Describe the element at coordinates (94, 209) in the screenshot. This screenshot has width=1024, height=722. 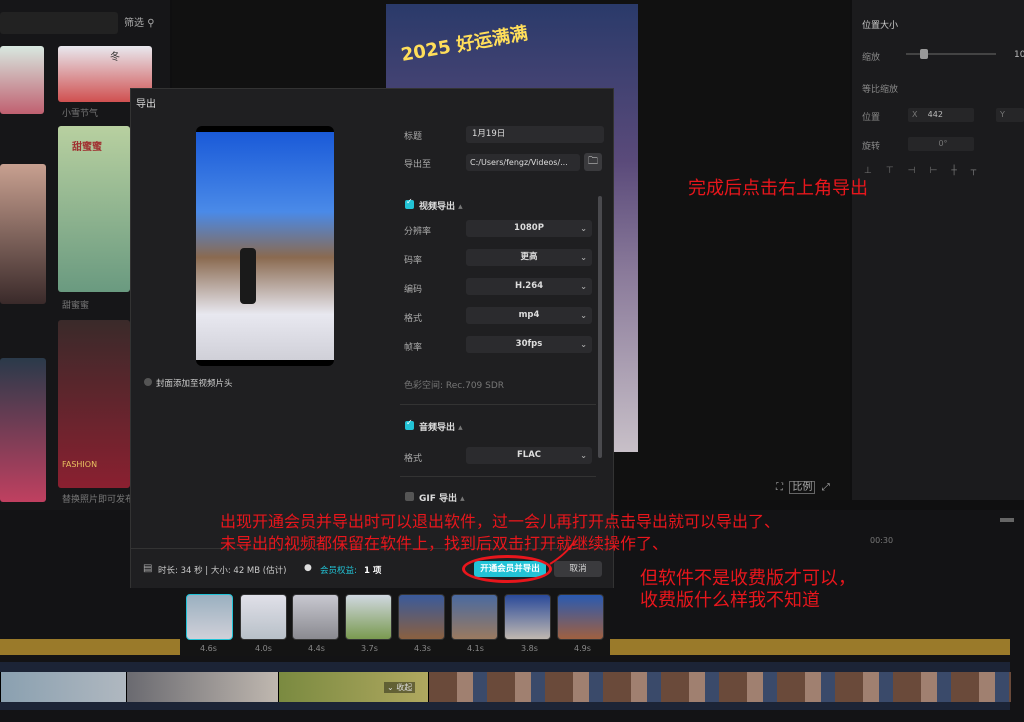
I see `media-thumb-4: 甜蜜蜜` at that location.